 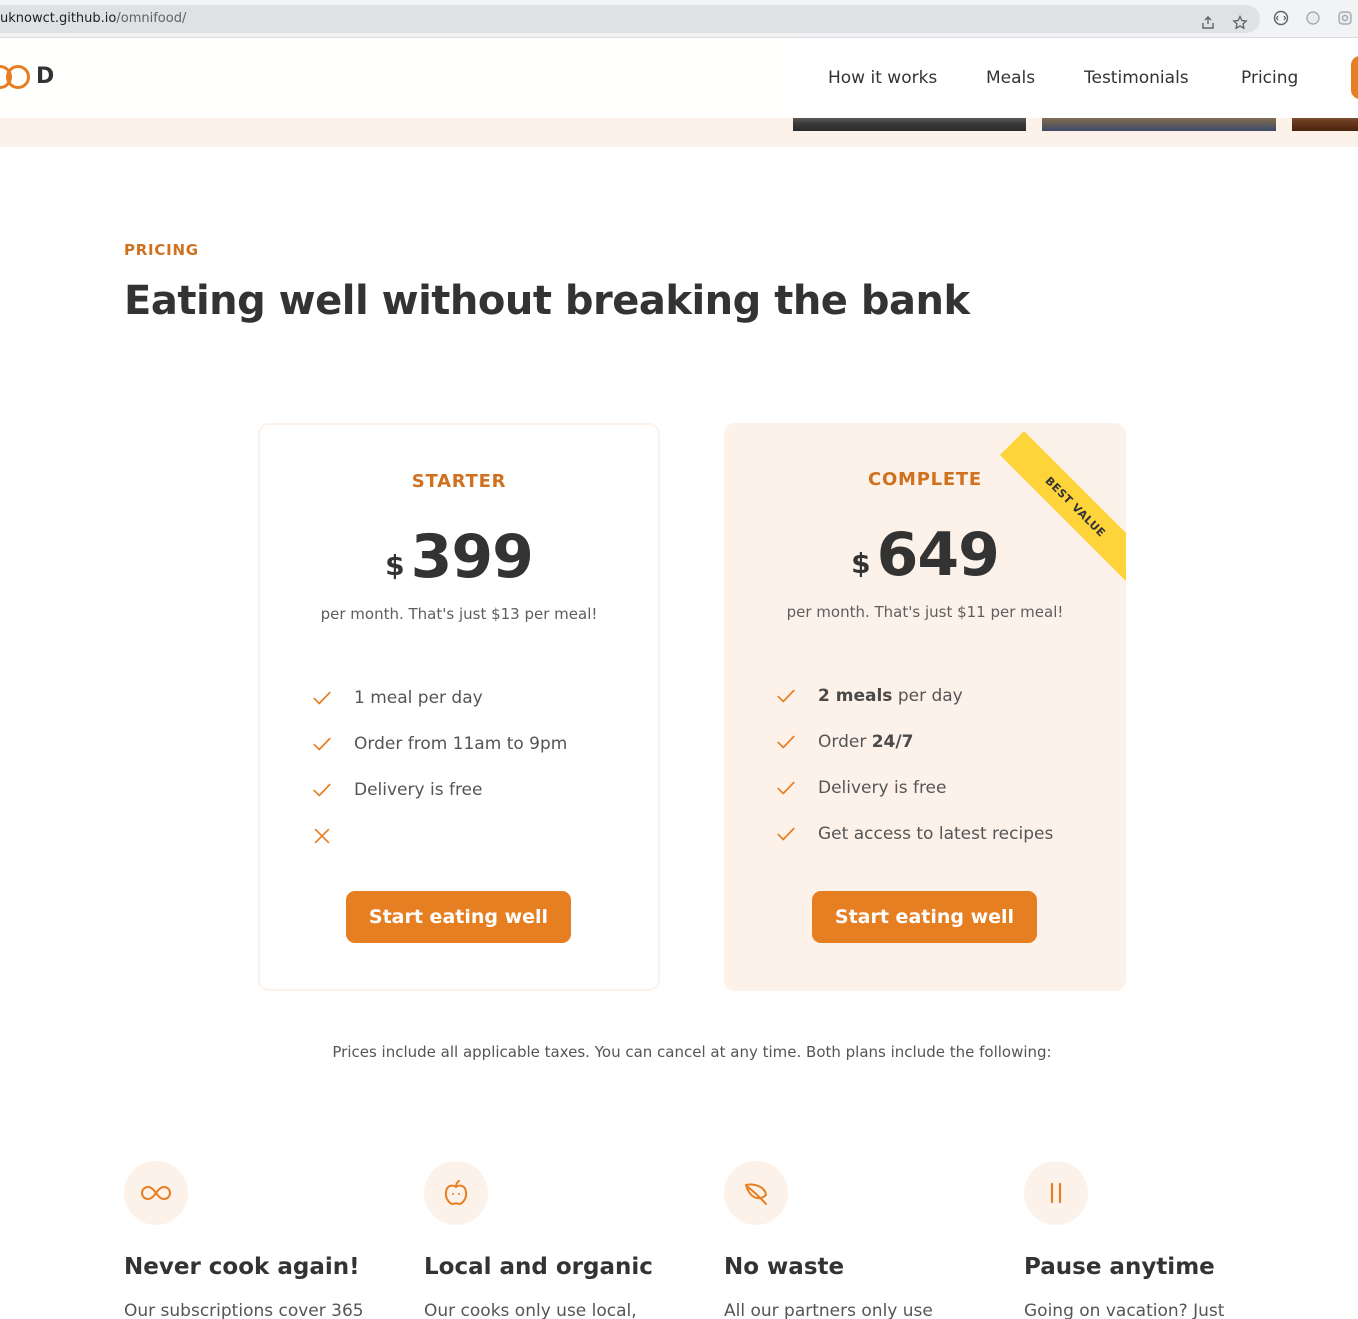 I want to click on plan-name: COMPLETE, so click(x=925, y=479).